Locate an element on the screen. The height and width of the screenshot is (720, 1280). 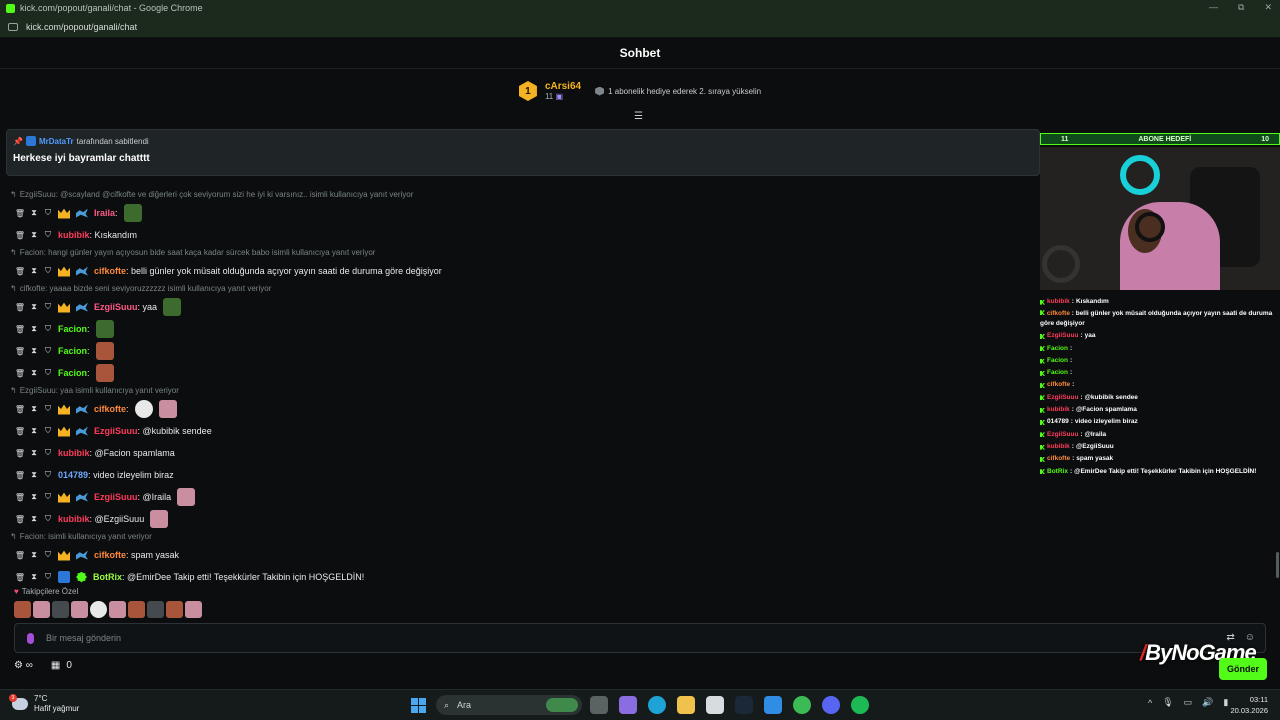
points-counter: ▦ 0 is located at coordinates (61, 665).